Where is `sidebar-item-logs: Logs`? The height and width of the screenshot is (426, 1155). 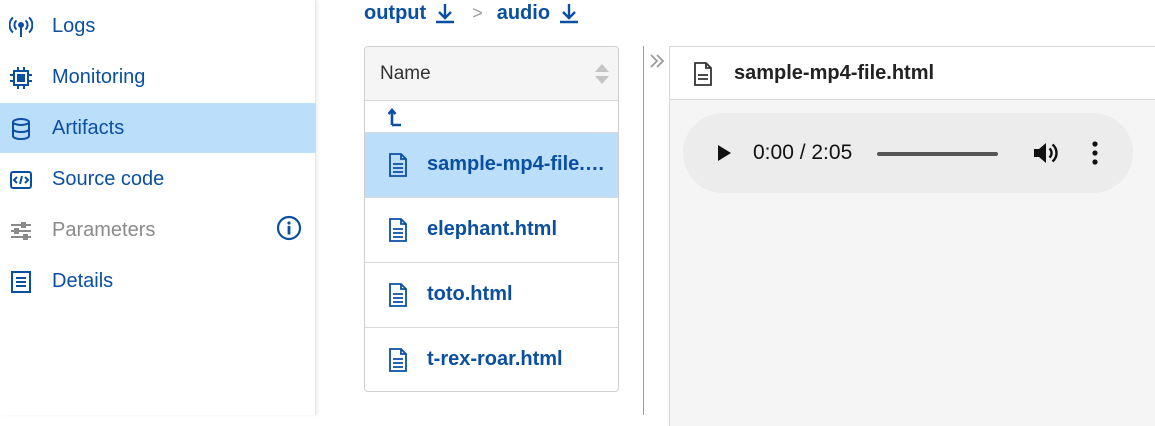 sidebar-item-logs: Logs is located at coordinates (158, 26).